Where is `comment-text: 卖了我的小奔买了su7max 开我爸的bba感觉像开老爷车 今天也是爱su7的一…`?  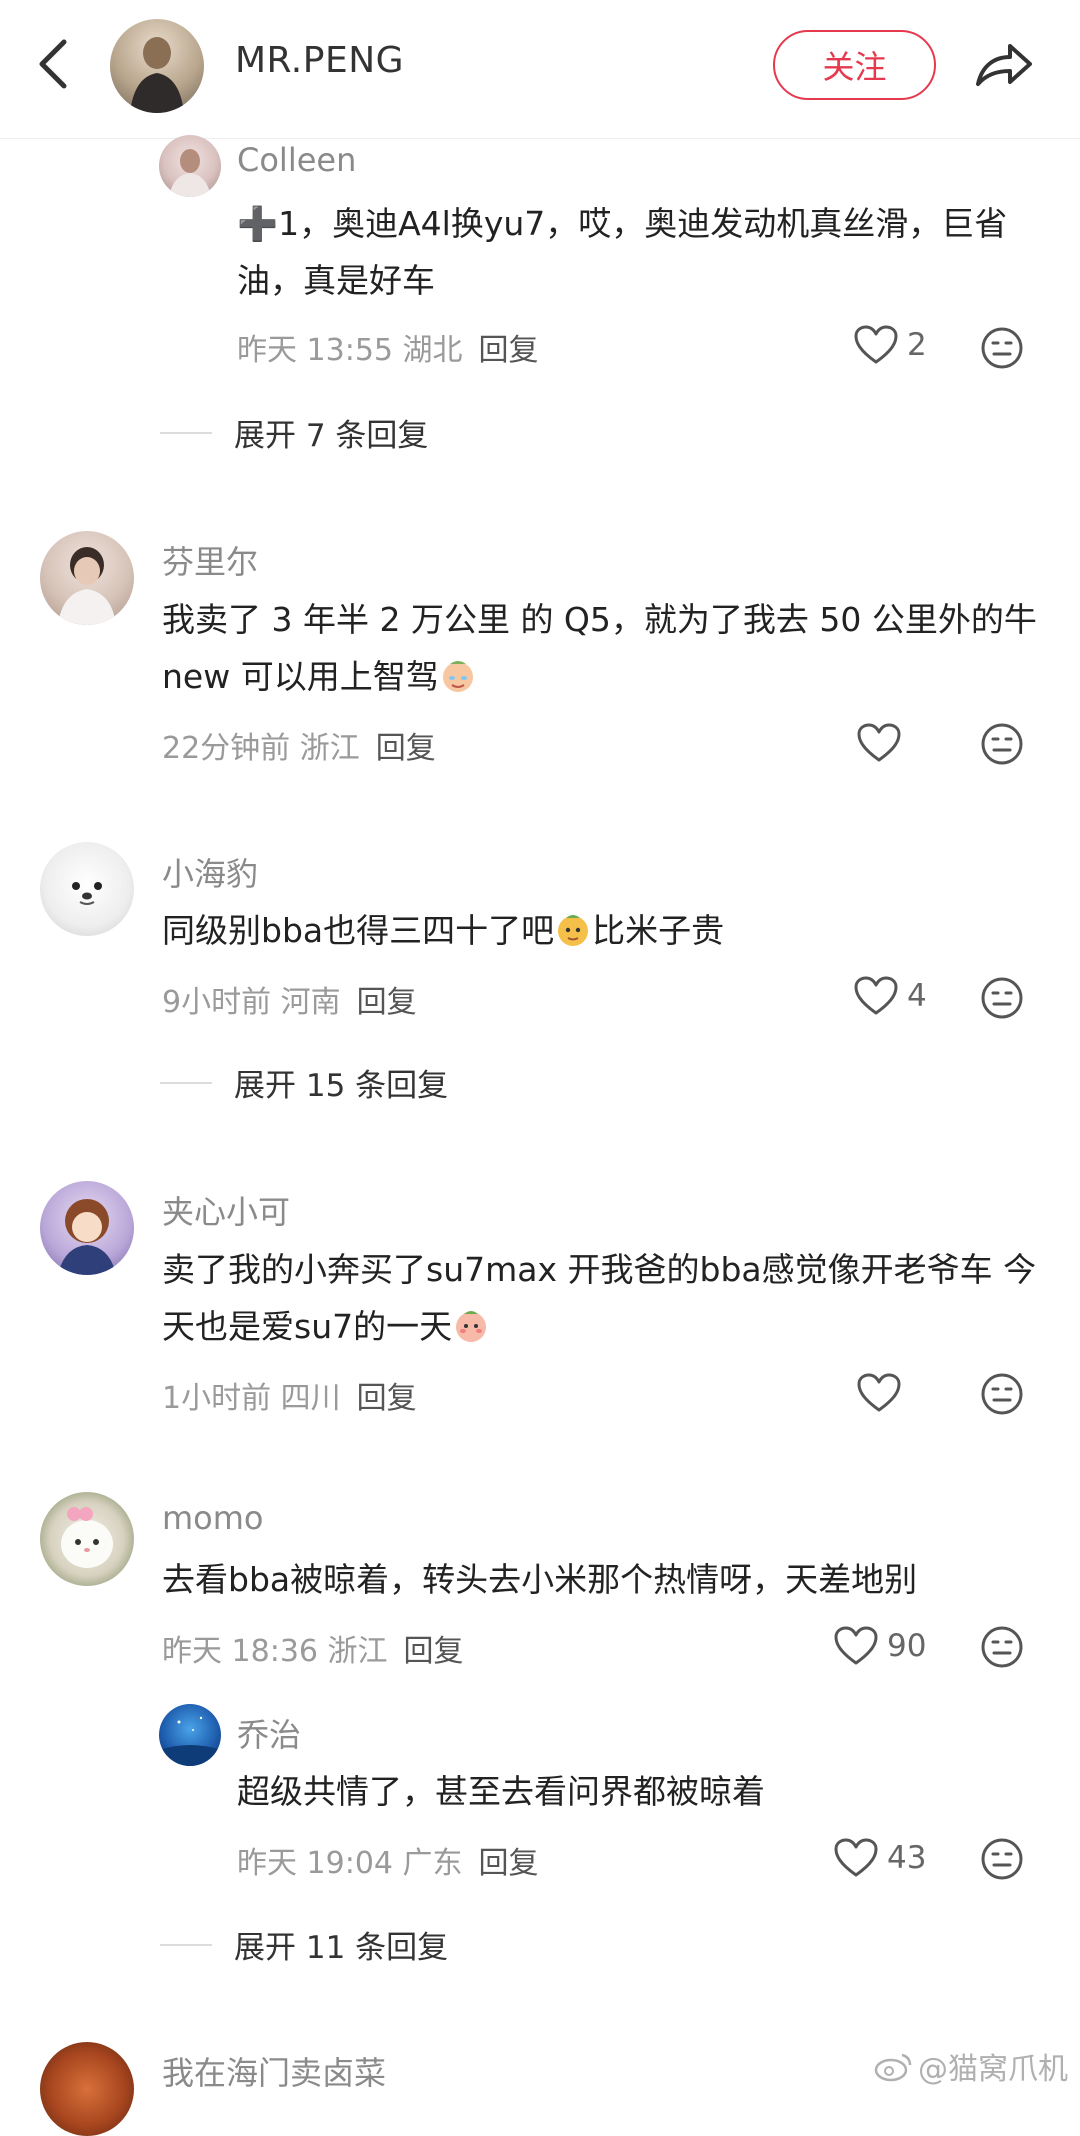
comment-text: 卖了我的小奔买了su7max 开我爸的bba感觉像开老爷车 今天也是爱su7的一… is located at coordinates (602, 1298).